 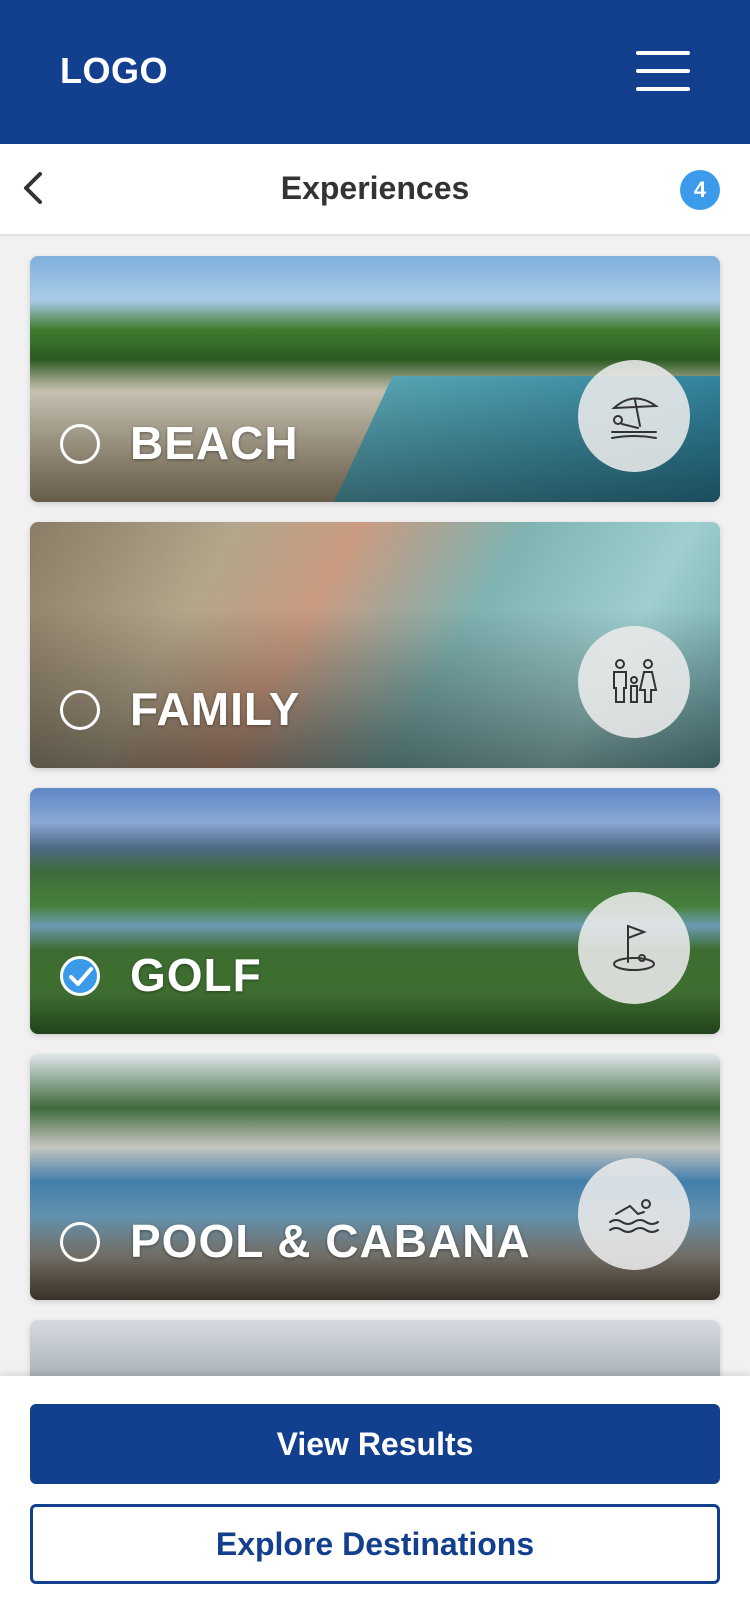 What do you see at coordinates (634, 416) in the screenshot?
I see `beach-umbrella-icon` at bounding box center [634, 416].